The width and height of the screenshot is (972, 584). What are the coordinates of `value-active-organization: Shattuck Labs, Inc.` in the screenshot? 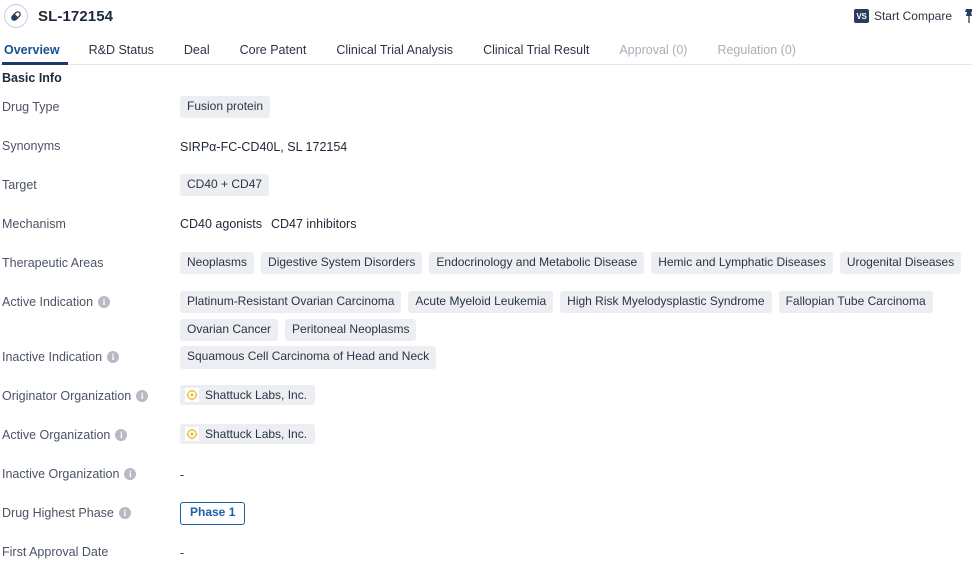 It's located at (576, 432).